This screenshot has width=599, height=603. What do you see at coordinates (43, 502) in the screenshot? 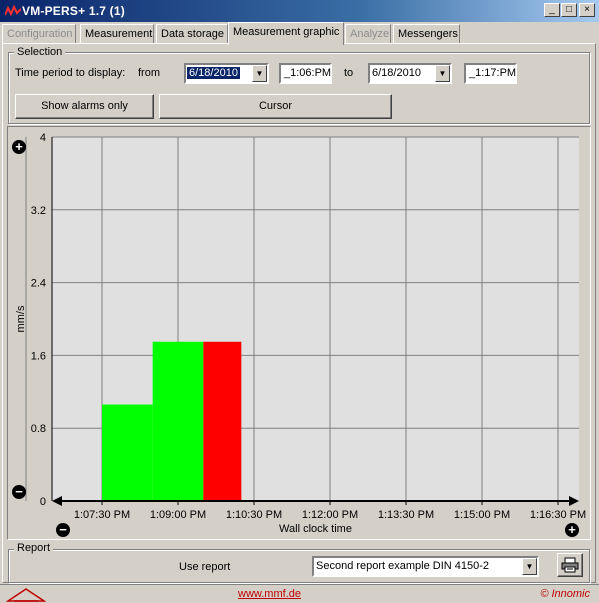
I see `y-tick-label: 0` at bounding box center [43, 502].